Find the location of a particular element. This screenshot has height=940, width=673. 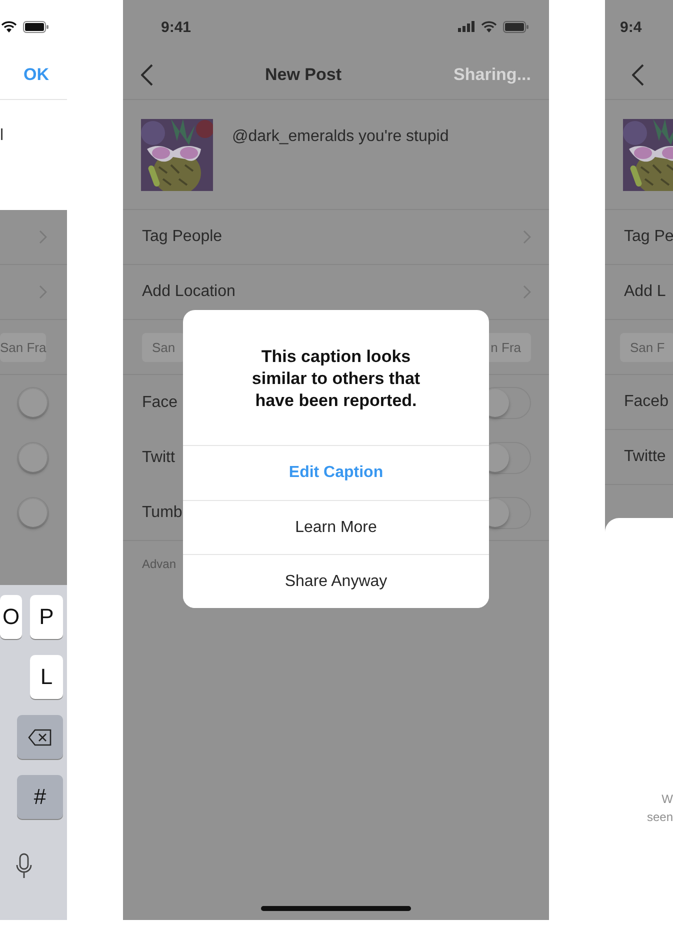

location-chip: San is located at coordinates (164, 347).